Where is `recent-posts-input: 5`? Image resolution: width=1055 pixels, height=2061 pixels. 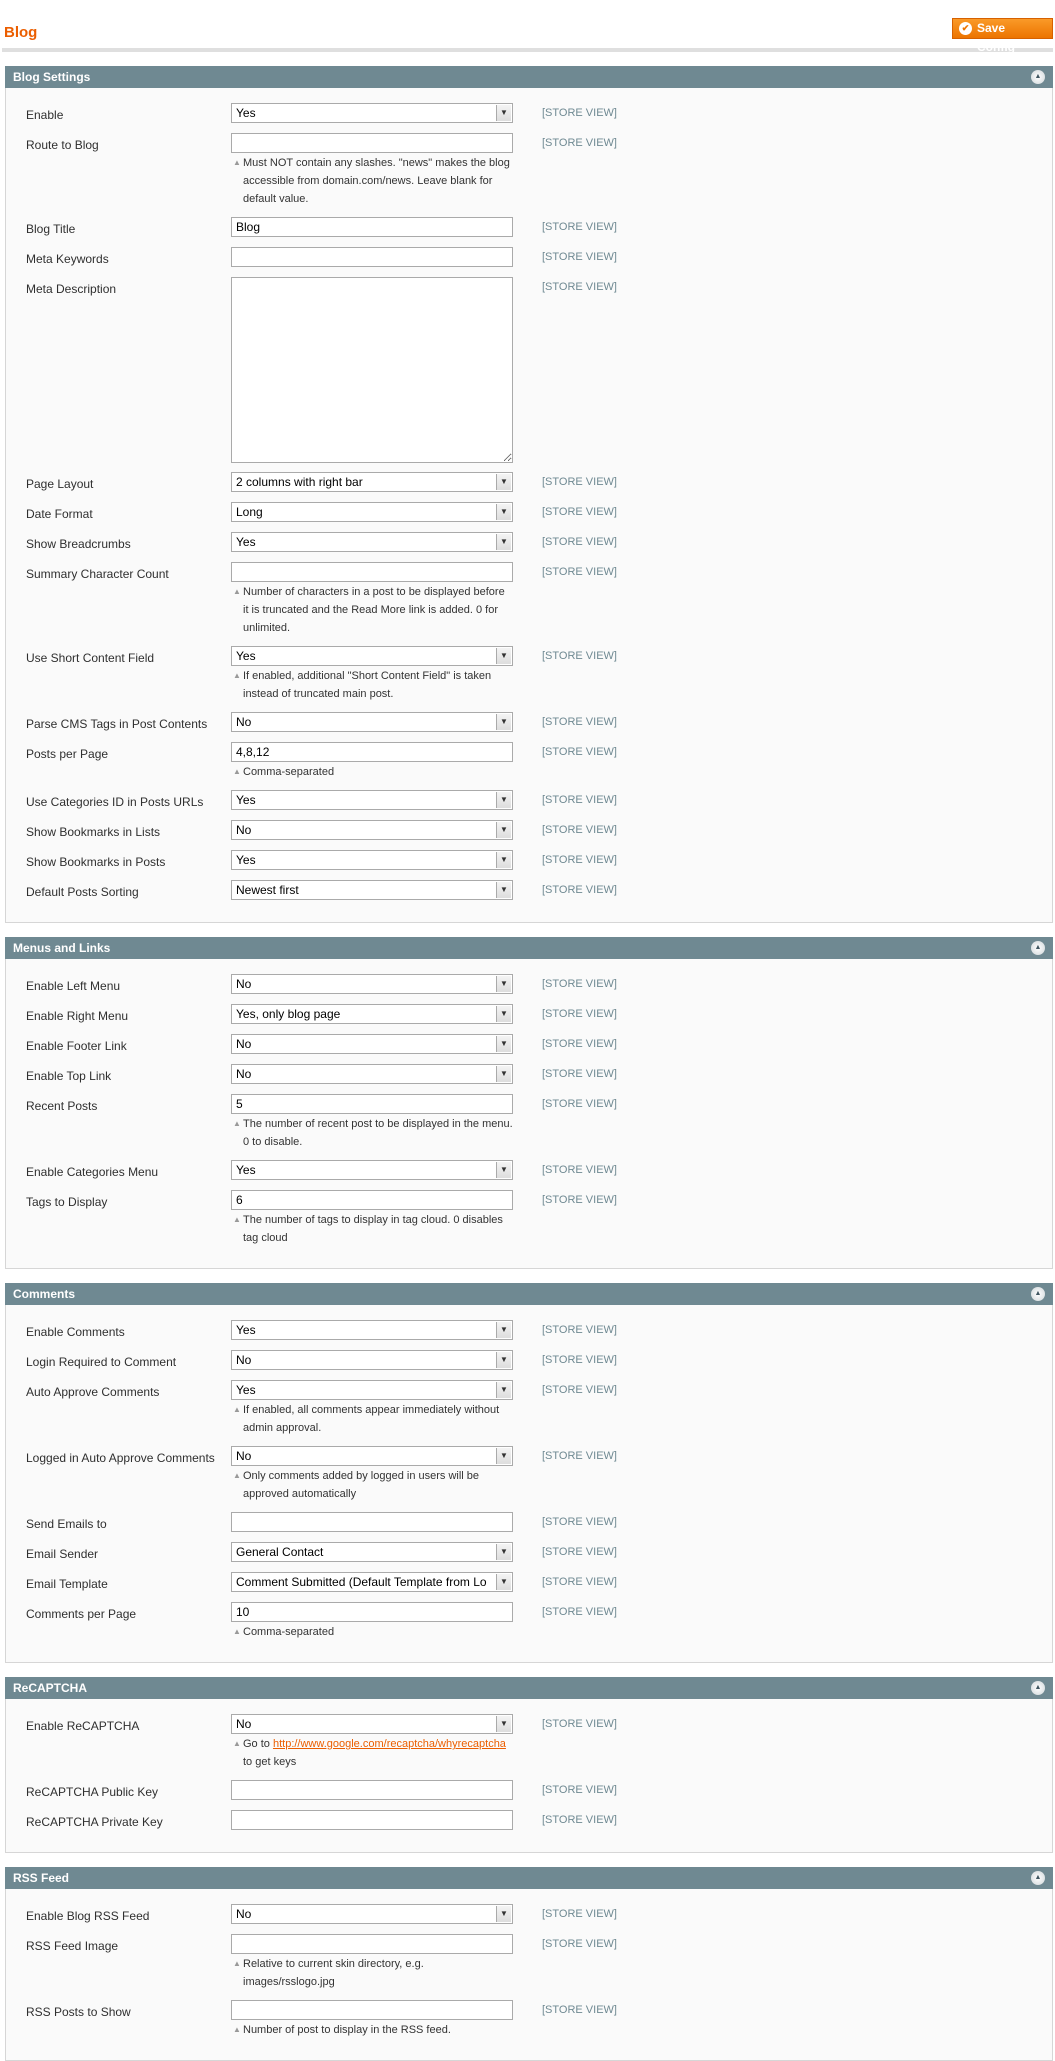 recent-posts-input: 5 is located at coordinates (372, 1104).